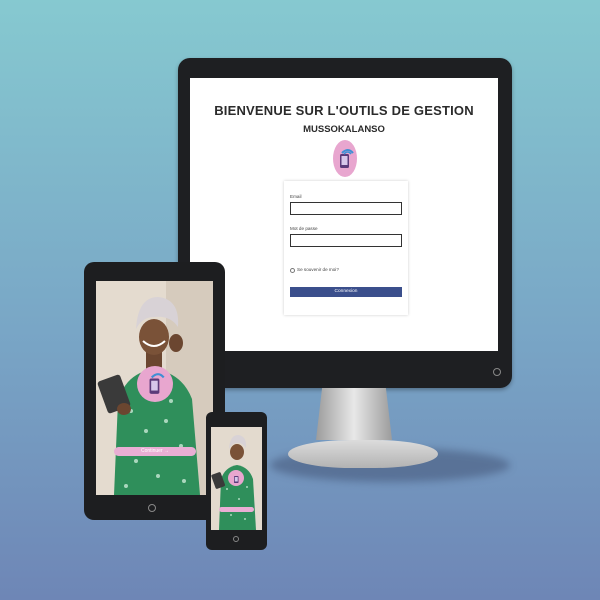 Image resolution: width=600 pixels, height=600 pixels. What do you see at coordinates (304, 228) in the screenshot?
I see `password-label: Mot de passe` at bounding box center [304, 228].